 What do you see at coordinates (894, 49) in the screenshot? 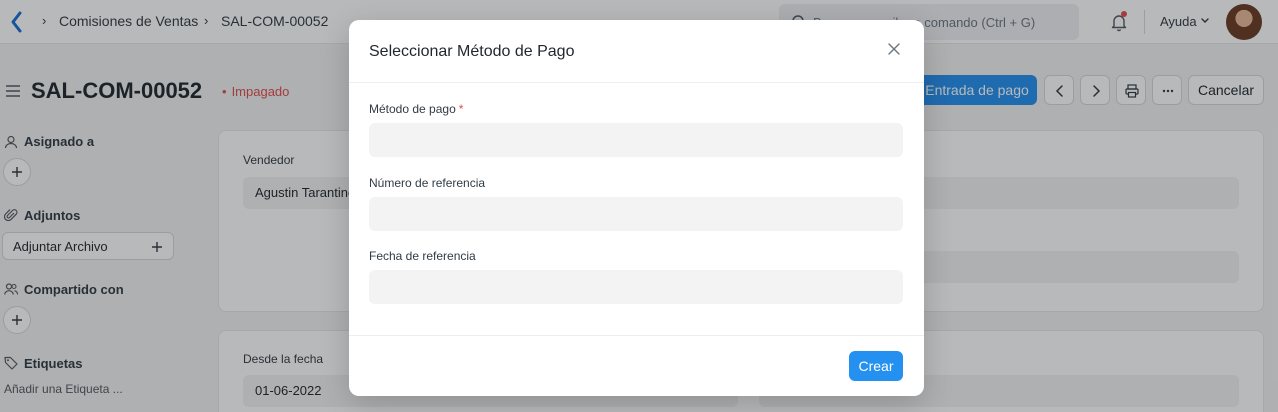
I see `close-icon` at bounding box center [894, 49].